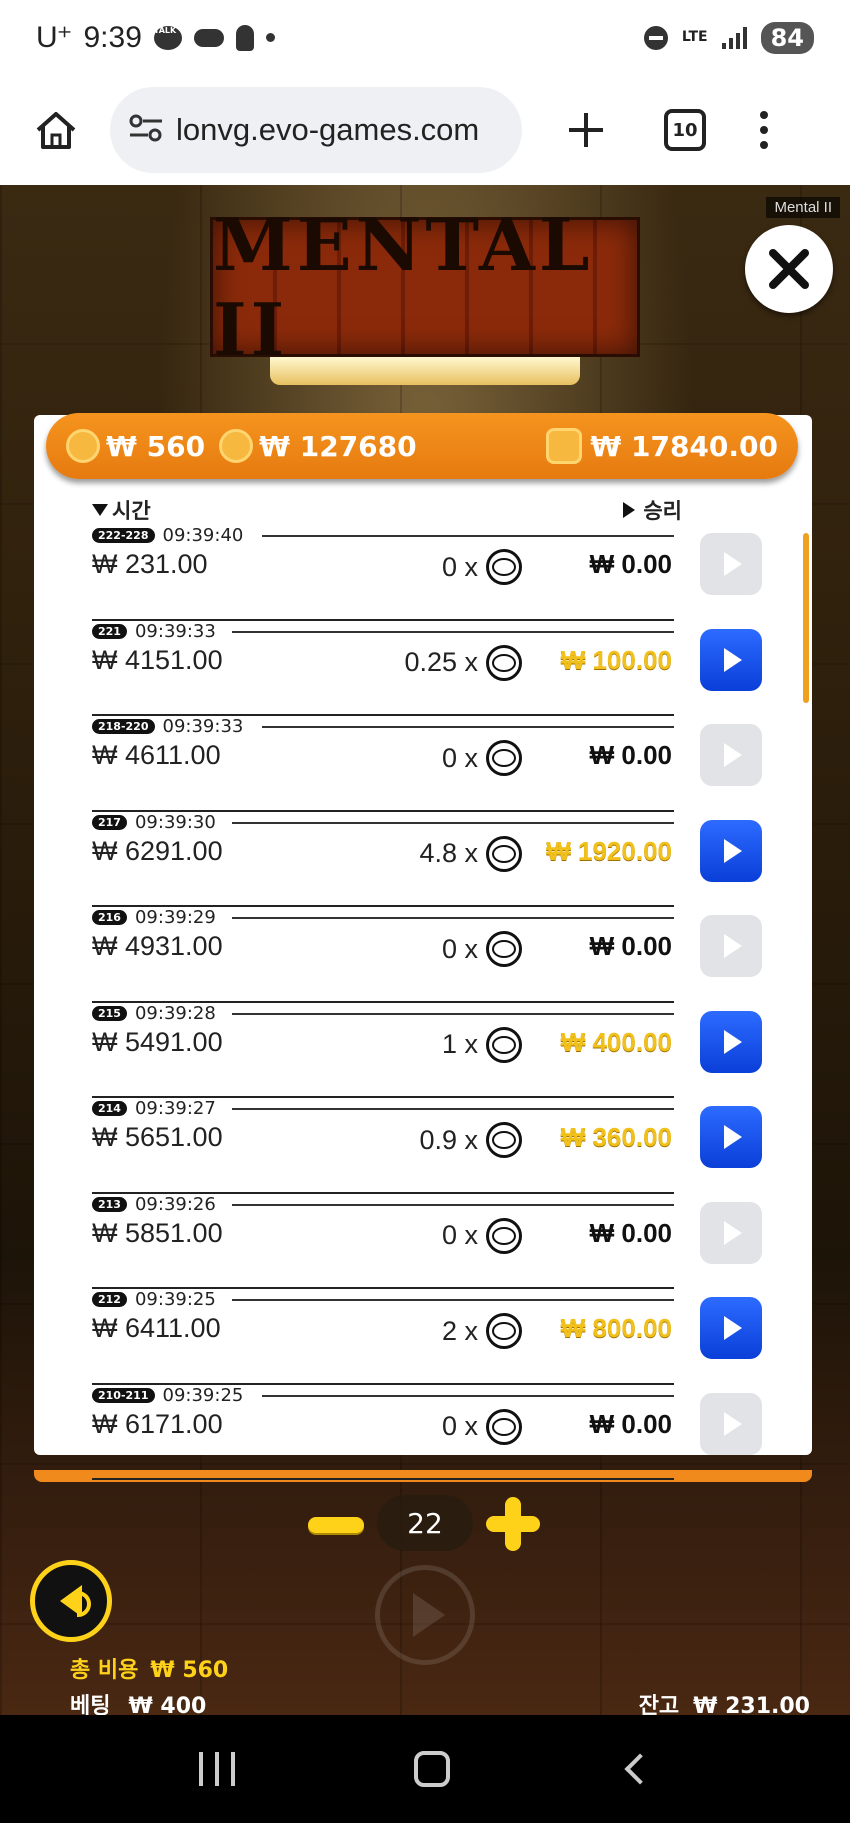  What do you see at coordinates (167, 1395) in the screenshot?
I see `row-meta: 210-211 09:39:25` at bounding box center [167, 1395].